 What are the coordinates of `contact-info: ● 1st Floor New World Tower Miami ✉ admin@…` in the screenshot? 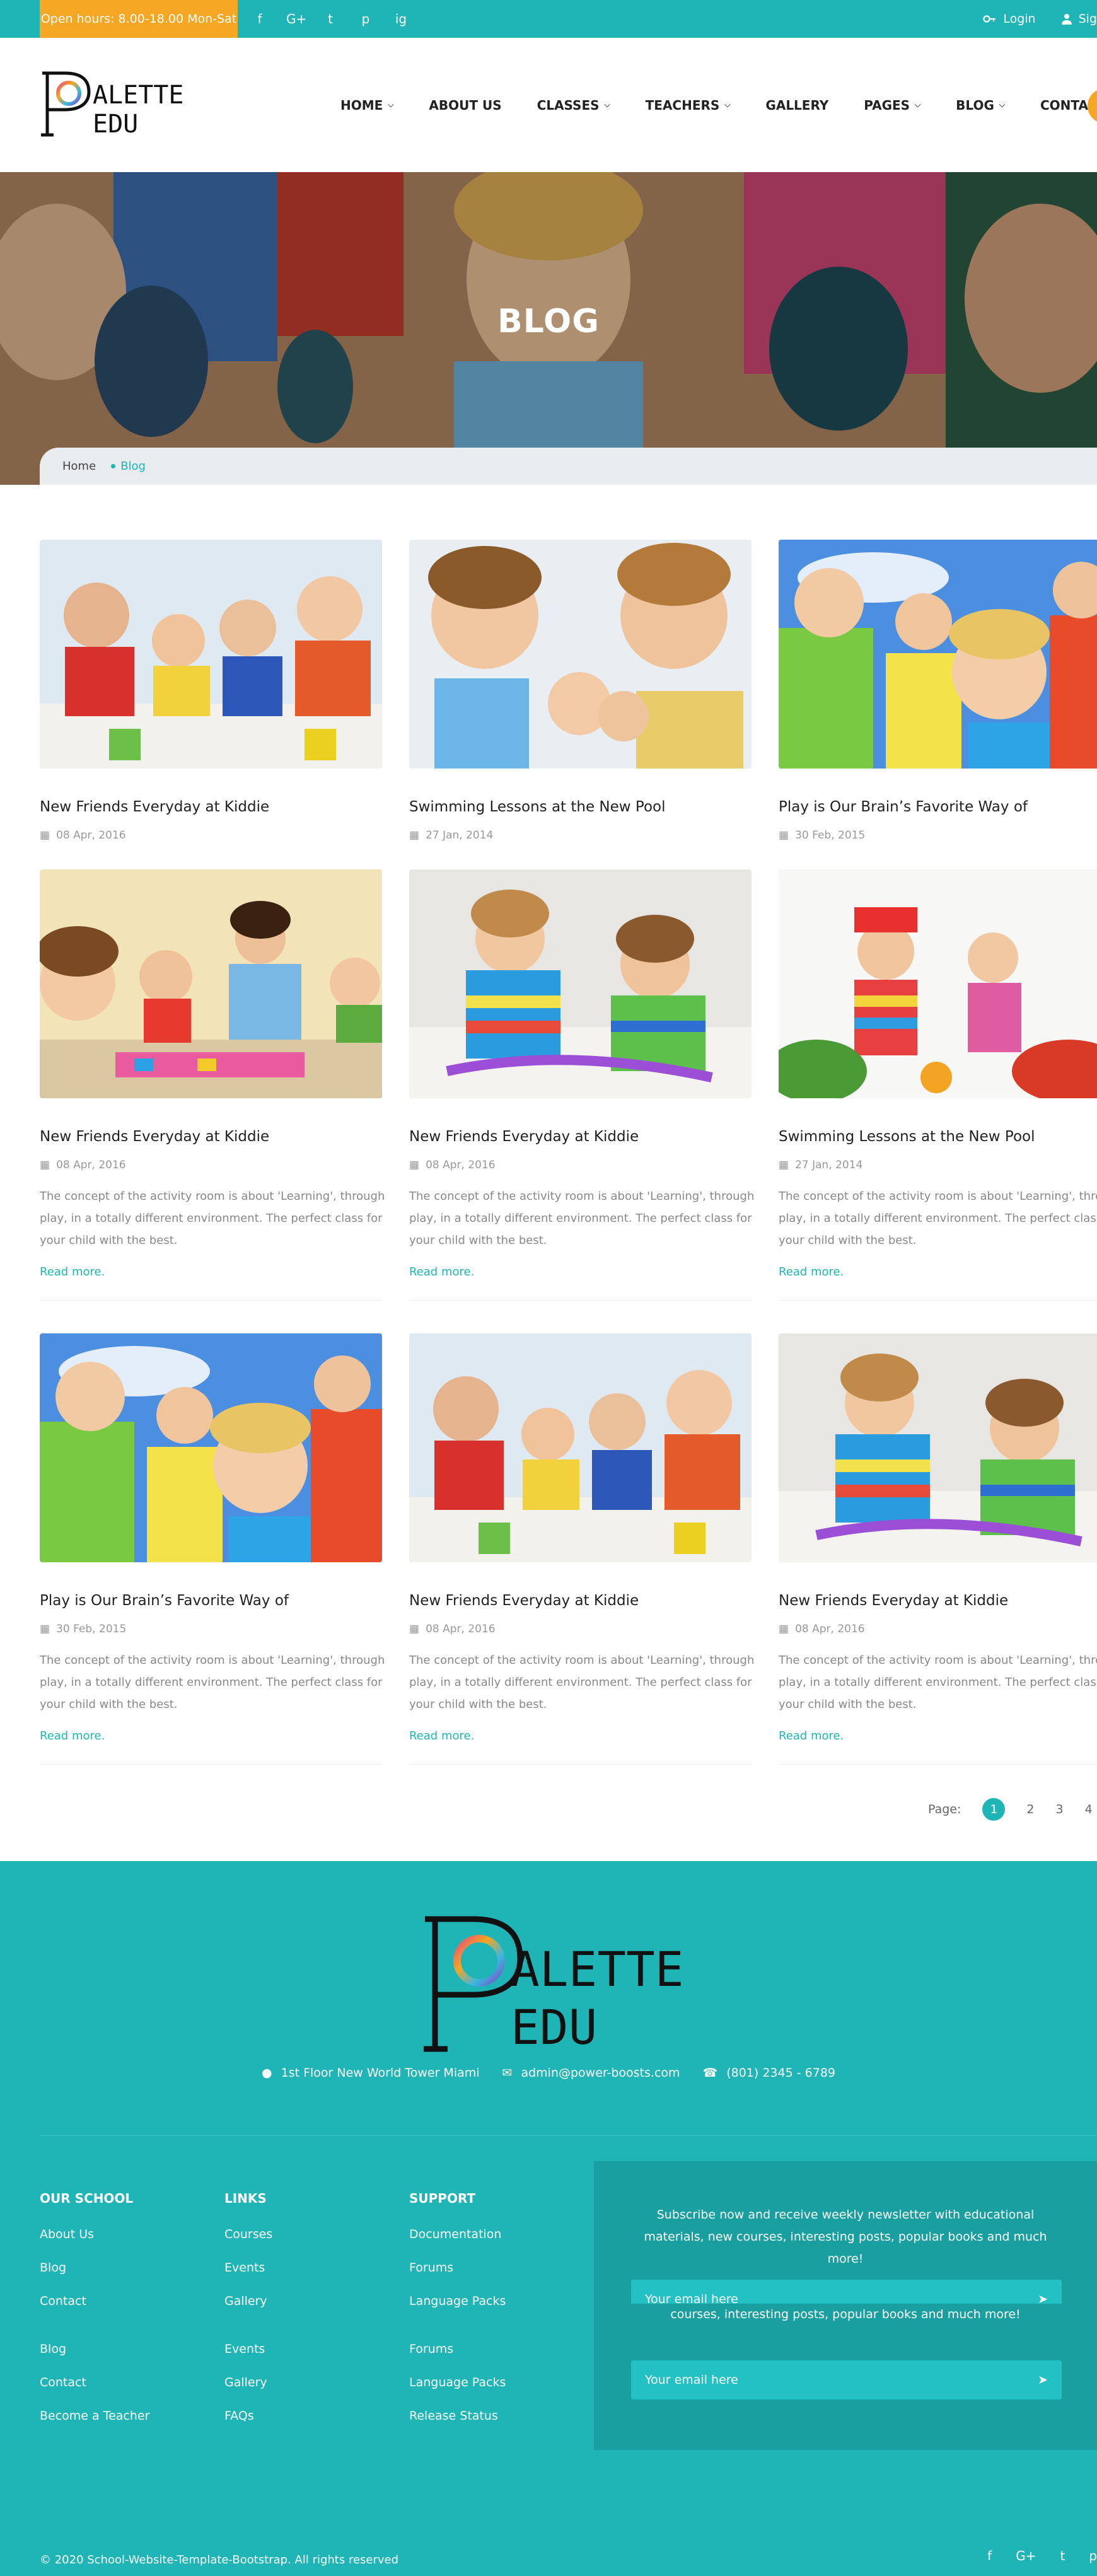 It's located at (548, 2073).